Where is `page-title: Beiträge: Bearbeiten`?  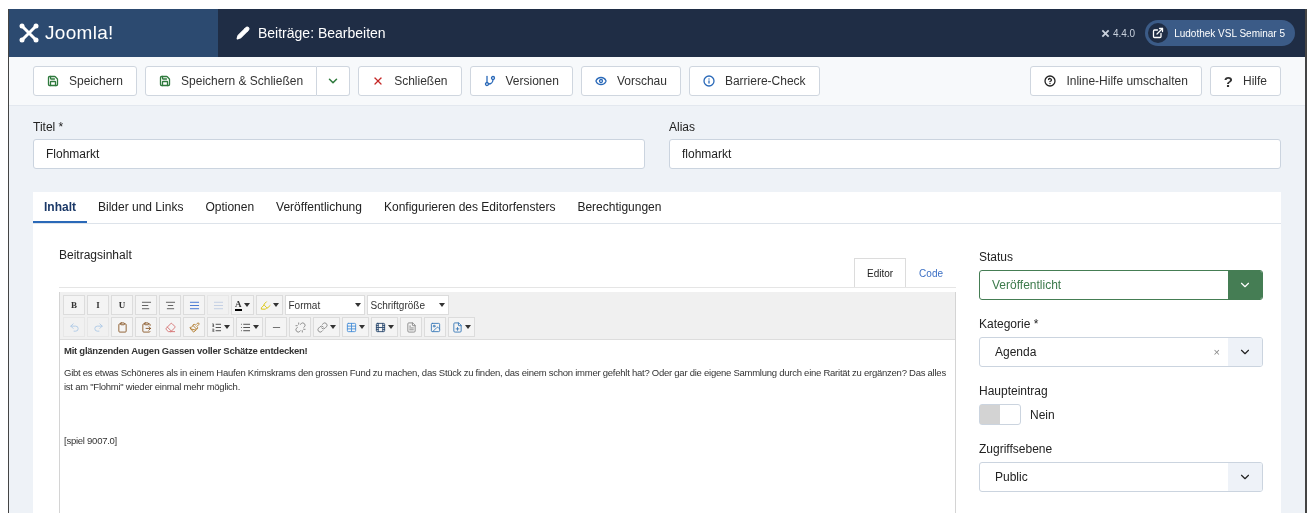 page-title: Beiträge: Bearbeiten is located at coordinates (322, 33).